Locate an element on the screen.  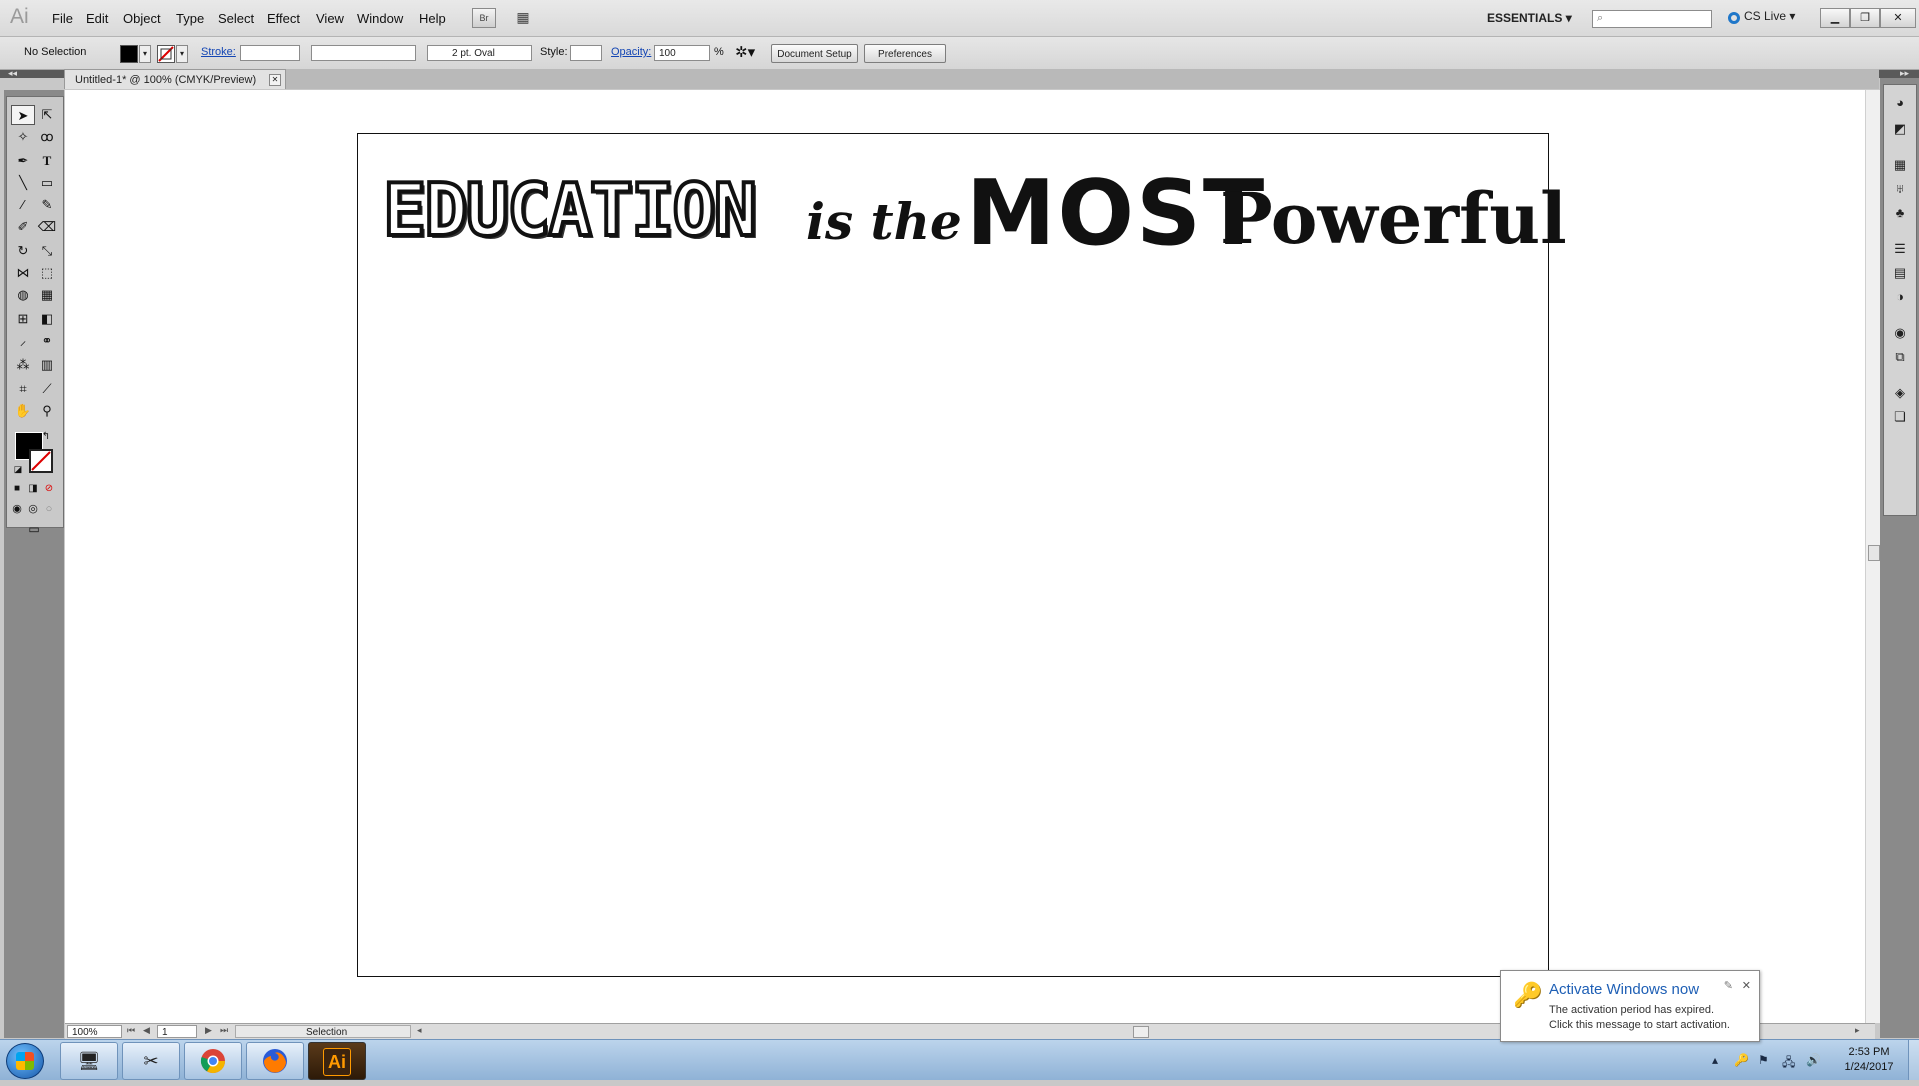
start-button is located at coordinates (25, 1061).